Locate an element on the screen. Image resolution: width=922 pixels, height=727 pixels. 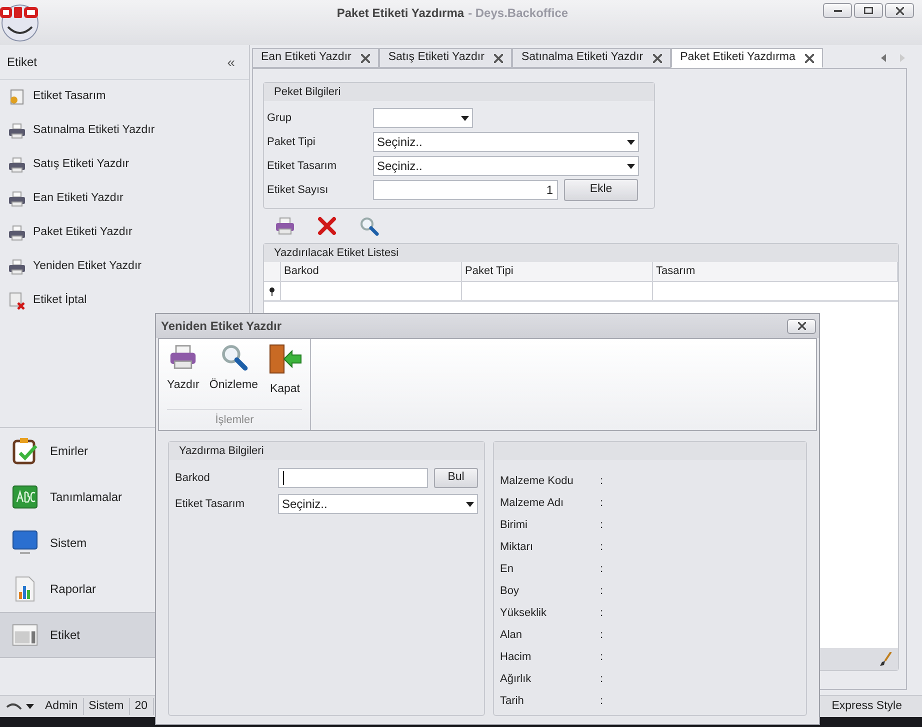
nav-group-item: Sistem is located at coordinates (124, 543).